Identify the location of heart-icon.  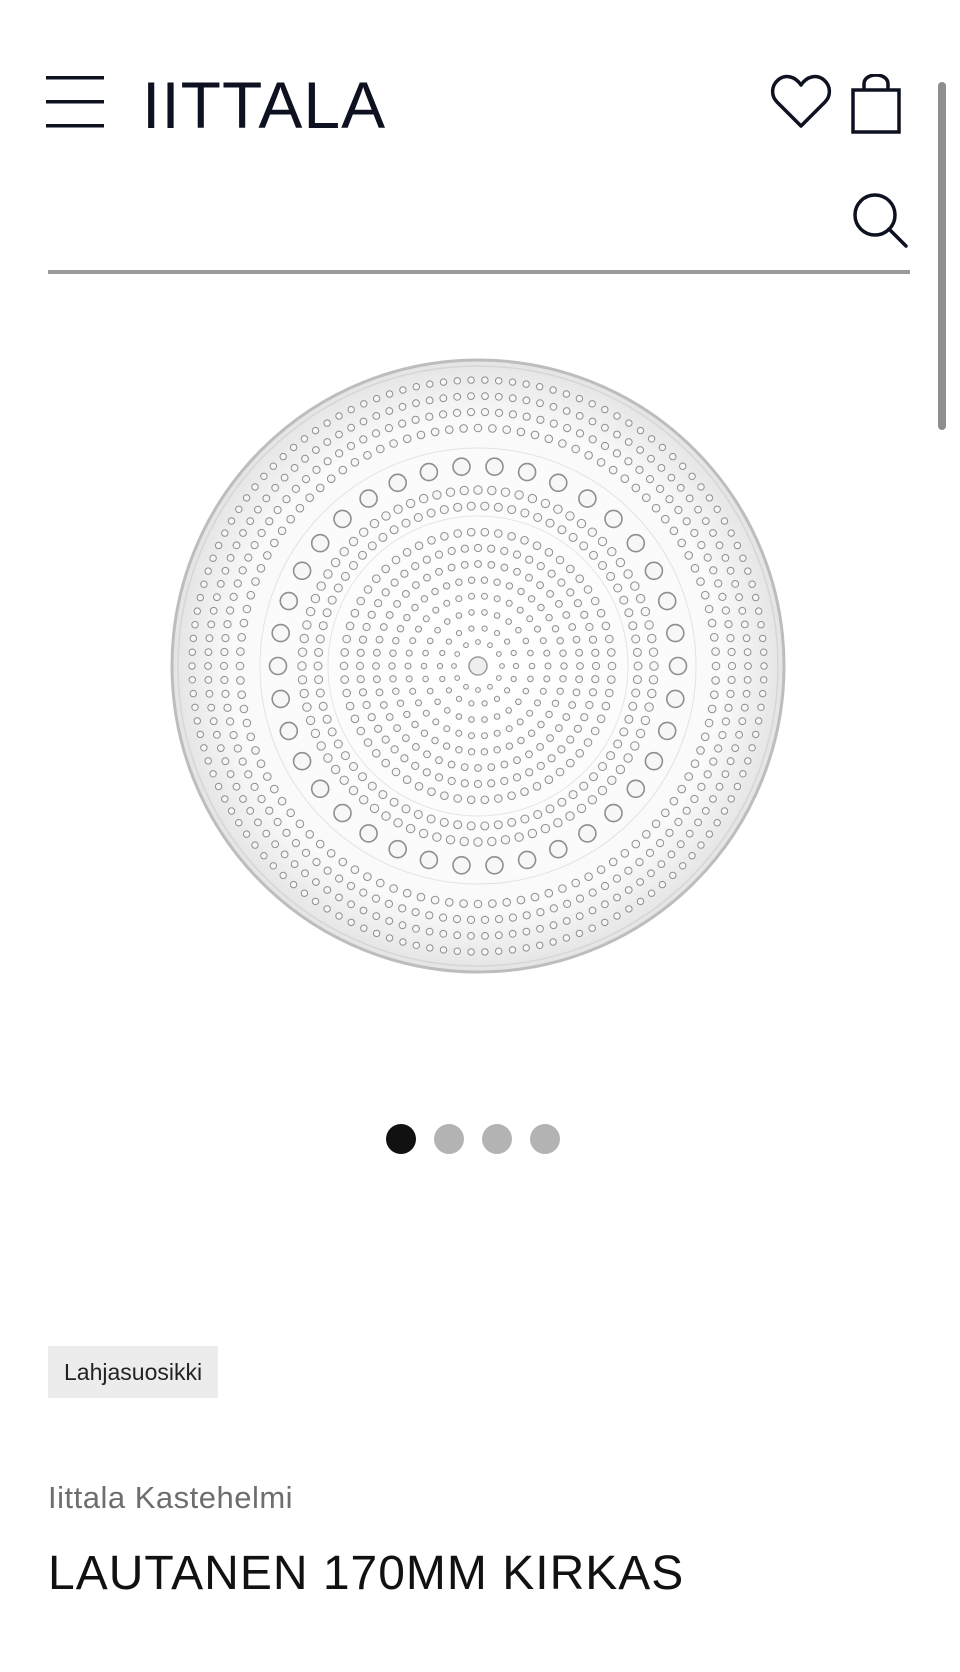
(801, 101).